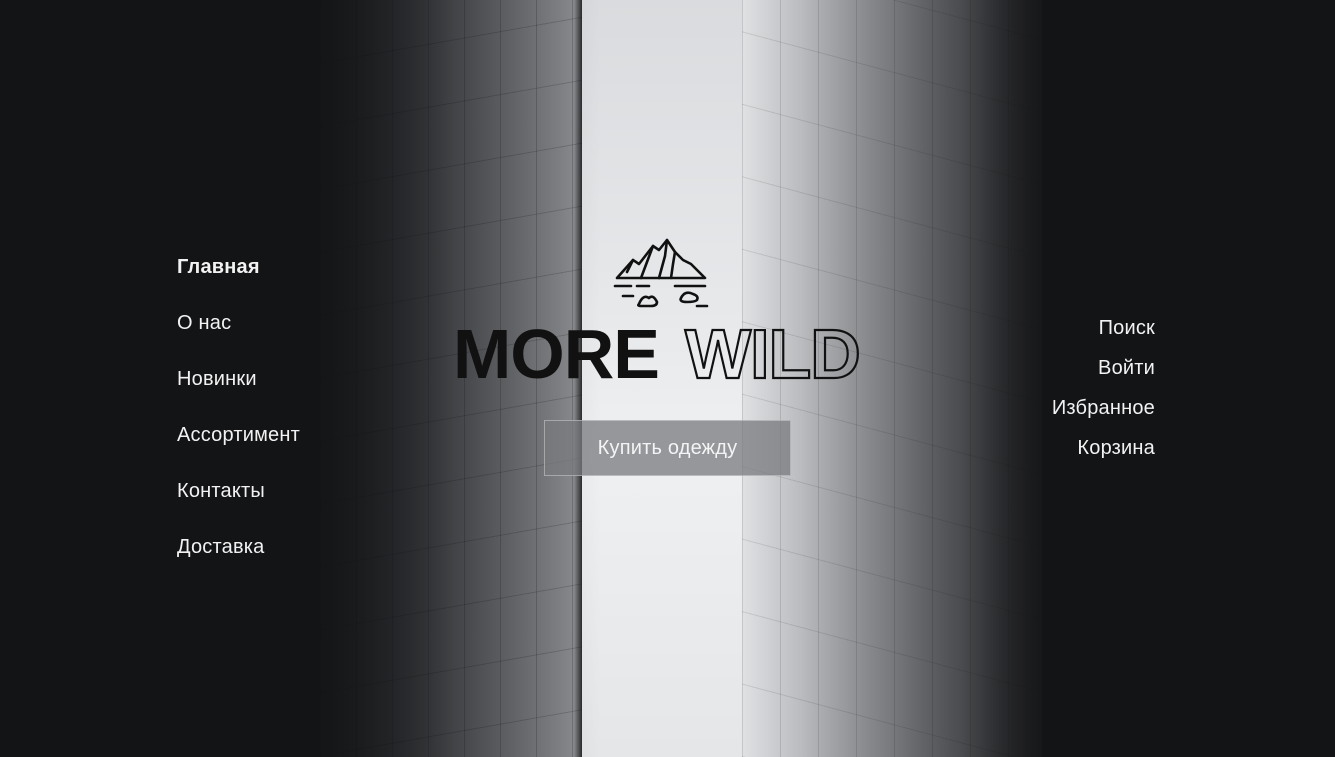  I want to click on brand-word-more: MORE, so click(556, 352).